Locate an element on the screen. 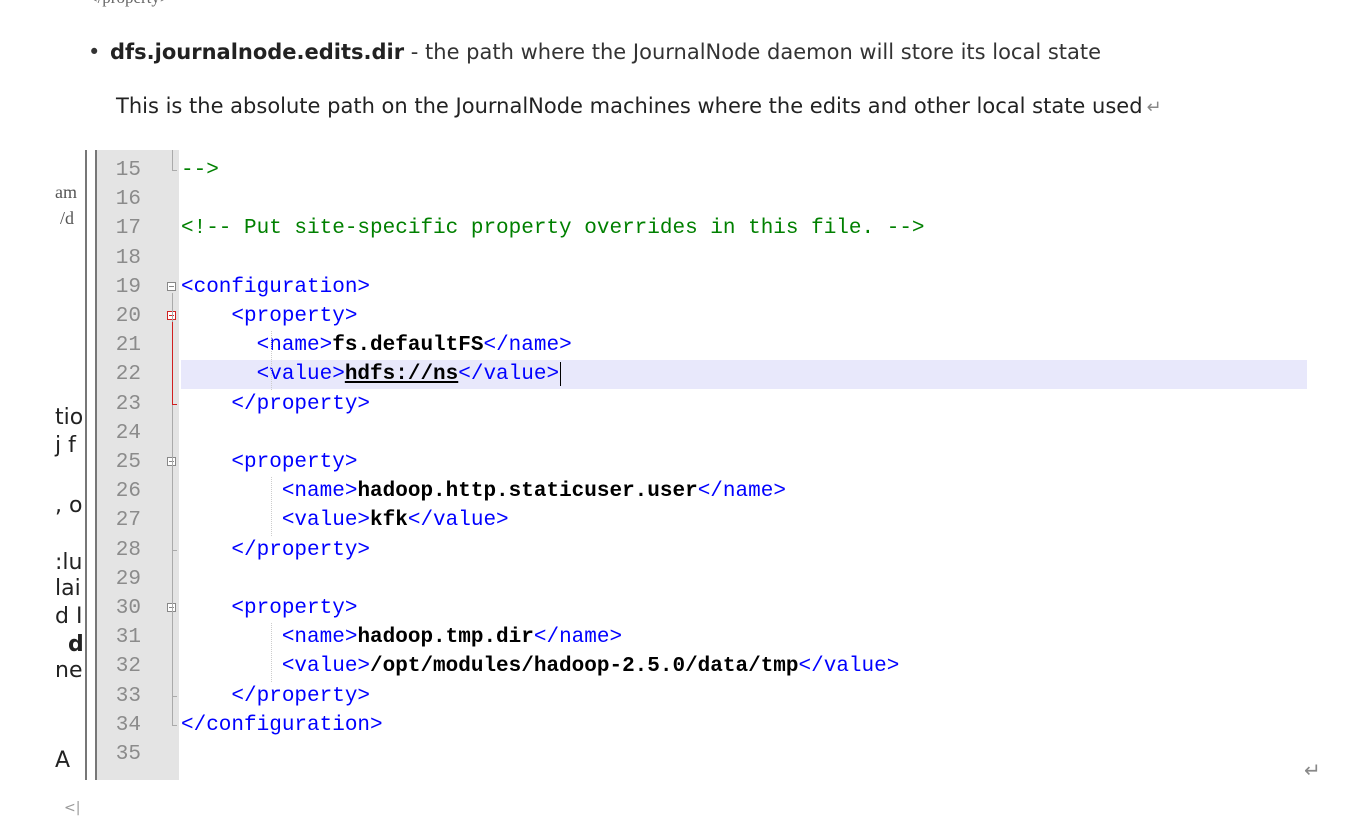 The width and height of the screenshot is (1361, 816). code-line: 24 is located at coordinates (702, 433).